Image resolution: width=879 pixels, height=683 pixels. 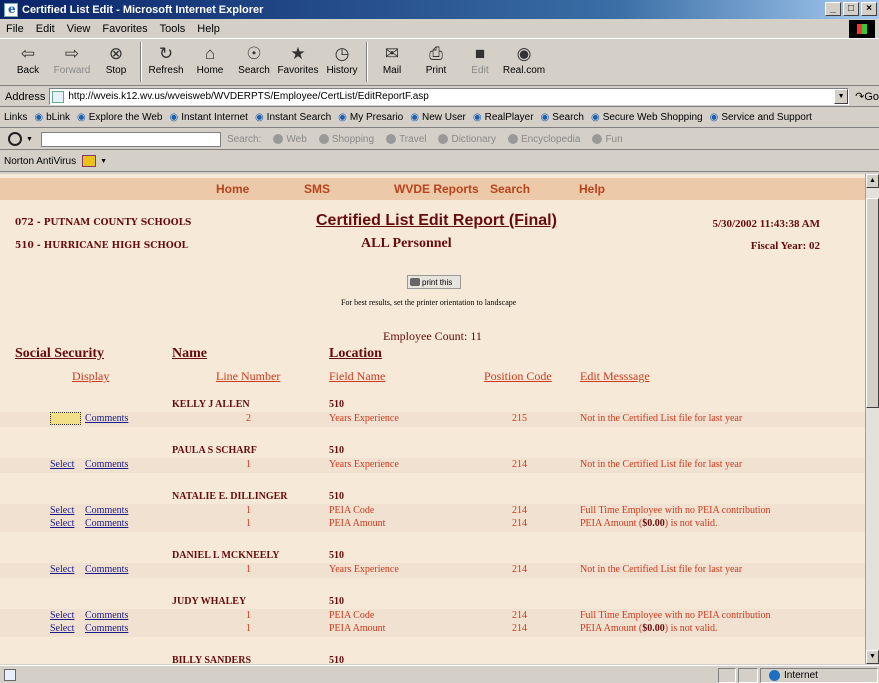 I want to click on col-display: Display, so click(x=90, y=376).